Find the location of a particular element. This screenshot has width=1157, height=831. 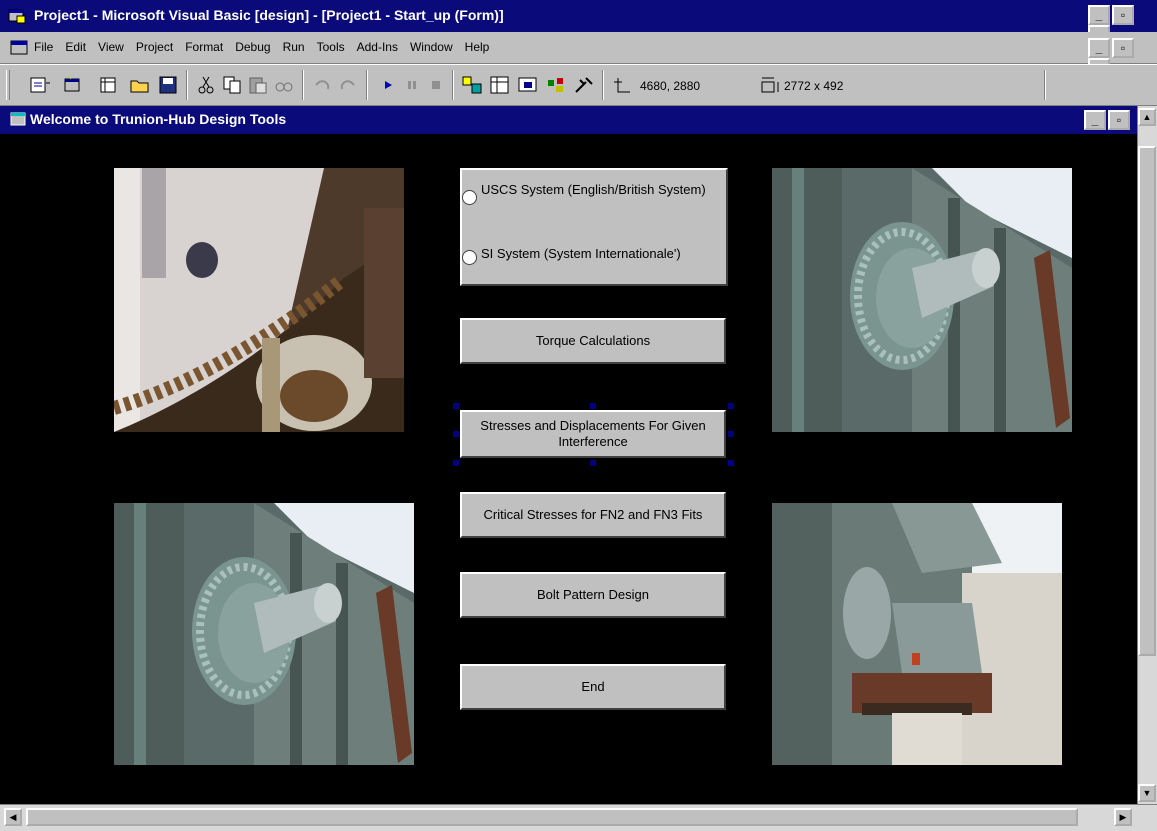

si-label: SI System (System Internationale') is located at coordinates (581, 254).